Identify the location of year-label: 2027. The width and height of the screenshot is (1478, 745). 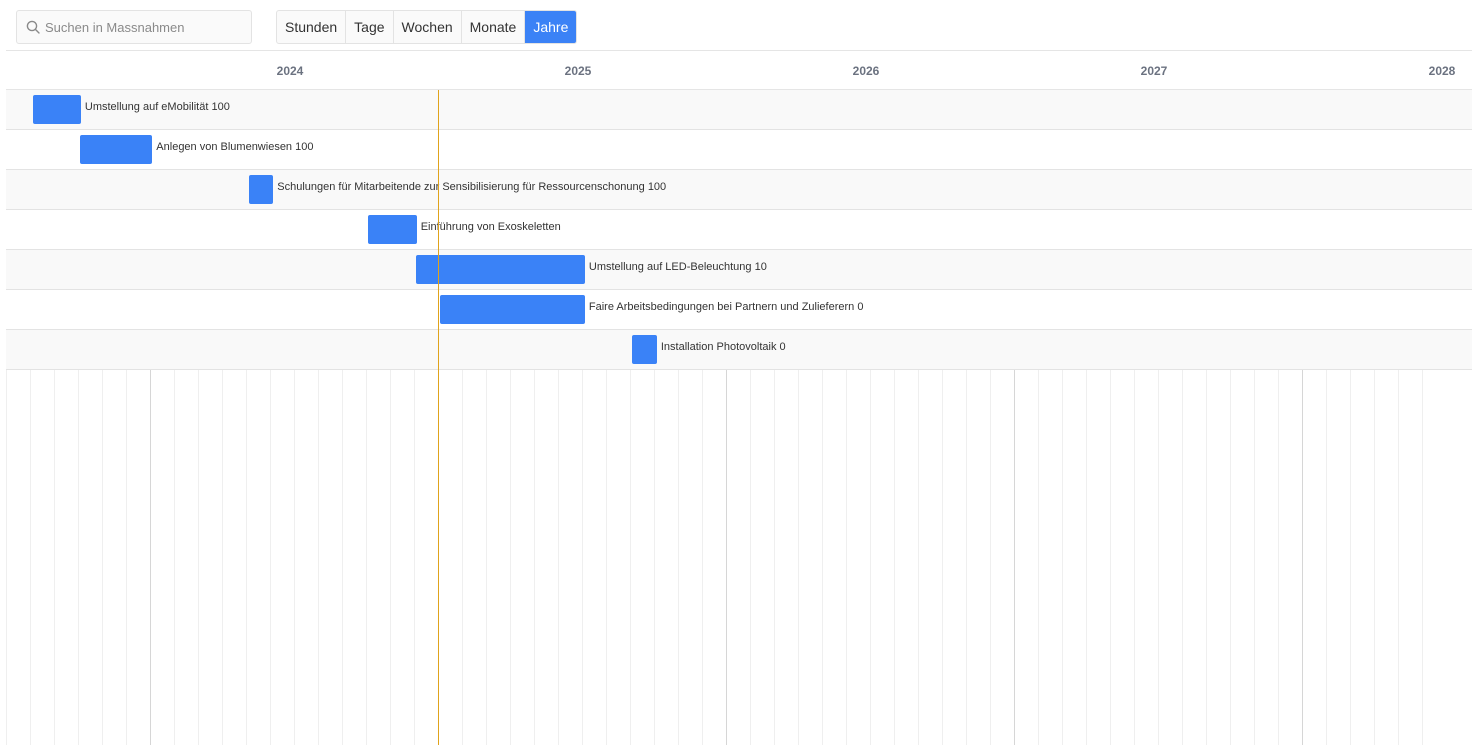
(1154, 71).